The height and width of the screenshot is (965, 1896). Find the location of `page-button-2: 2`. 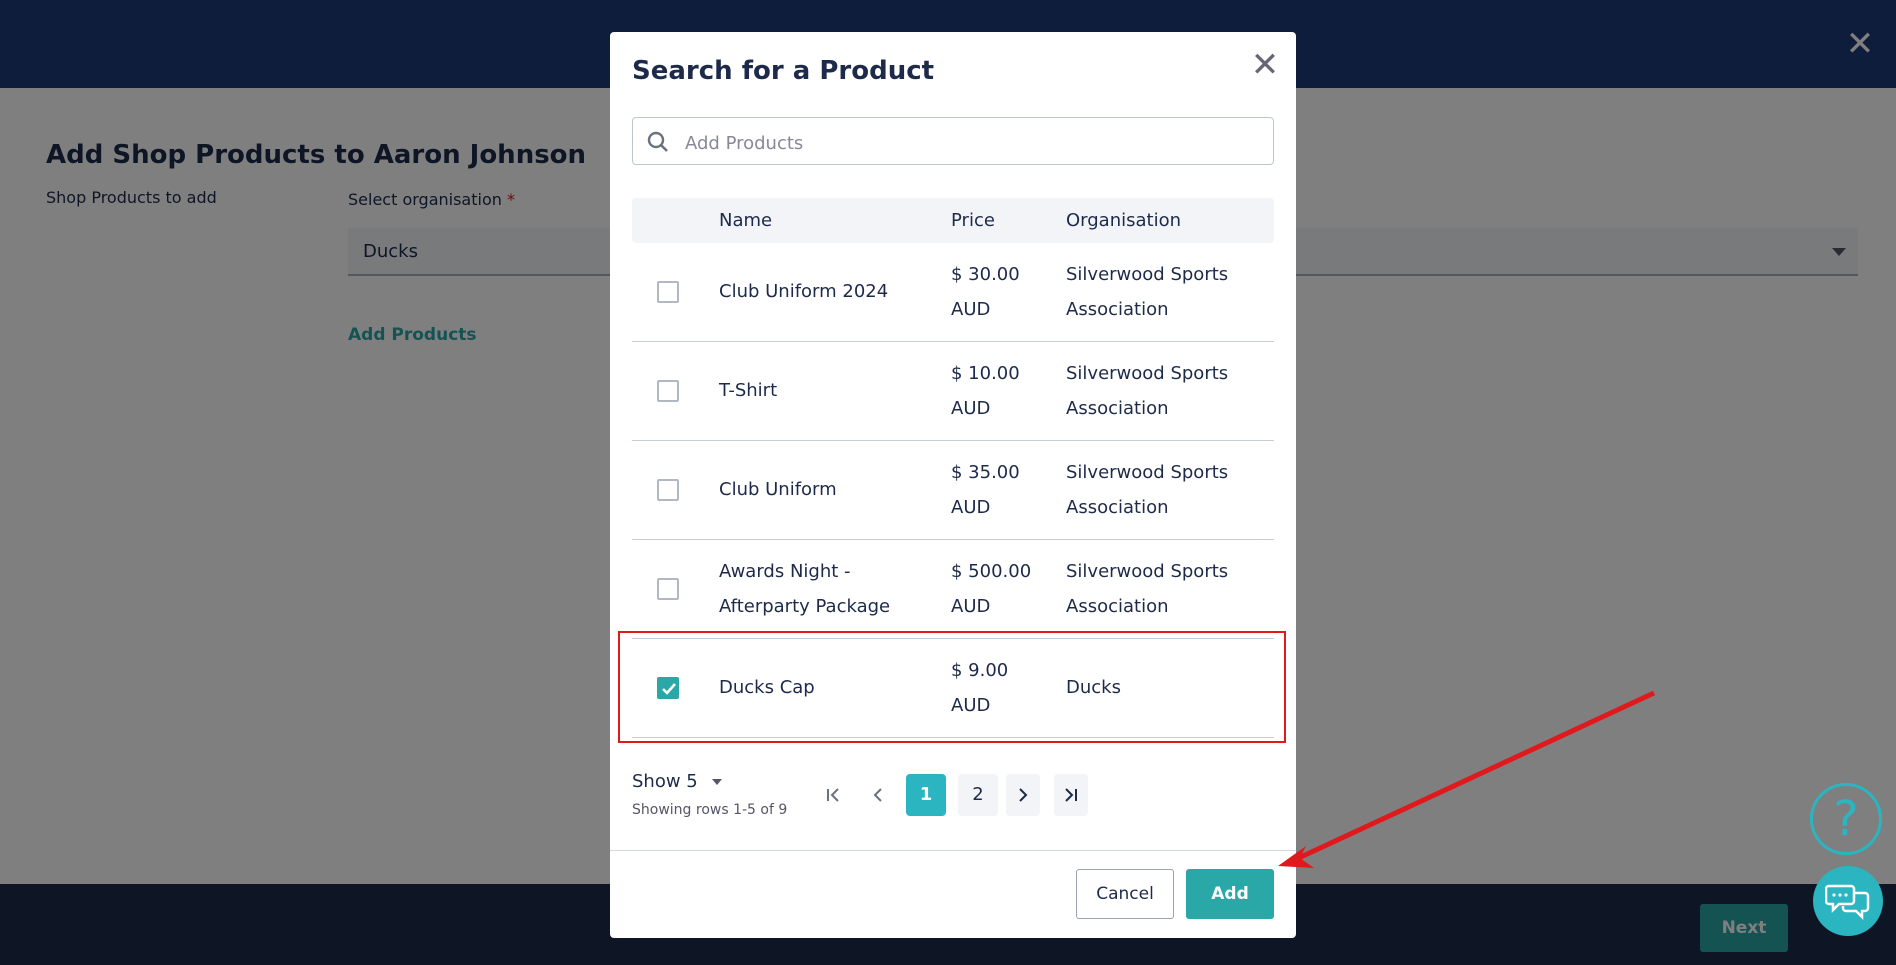

page-button-2: 2 is located at coordinates (978, 795).